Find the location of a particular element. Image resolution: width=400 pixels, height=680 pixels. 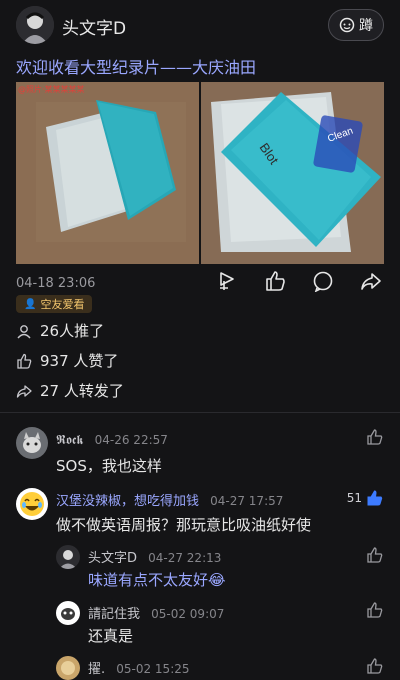

person-icon: 👤 is located at coordinates (30, 304).